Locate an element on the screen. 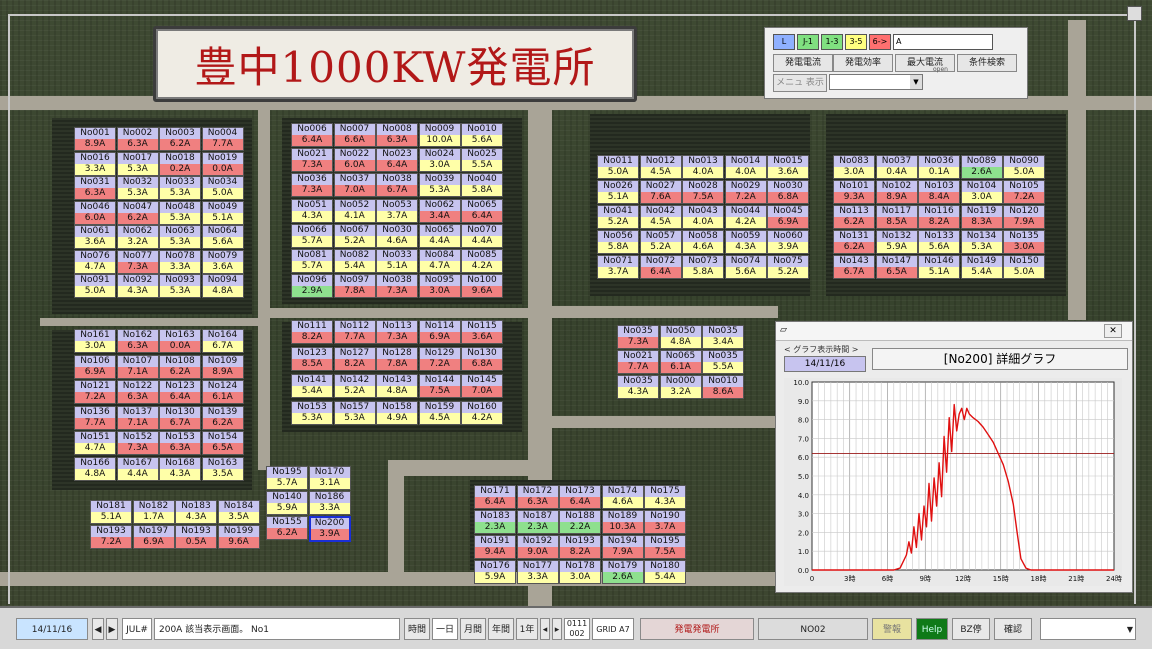 The width and height of the screenshot is (1152, 649). string-cell: No033 5.3A is located at coordinates (180, 188).